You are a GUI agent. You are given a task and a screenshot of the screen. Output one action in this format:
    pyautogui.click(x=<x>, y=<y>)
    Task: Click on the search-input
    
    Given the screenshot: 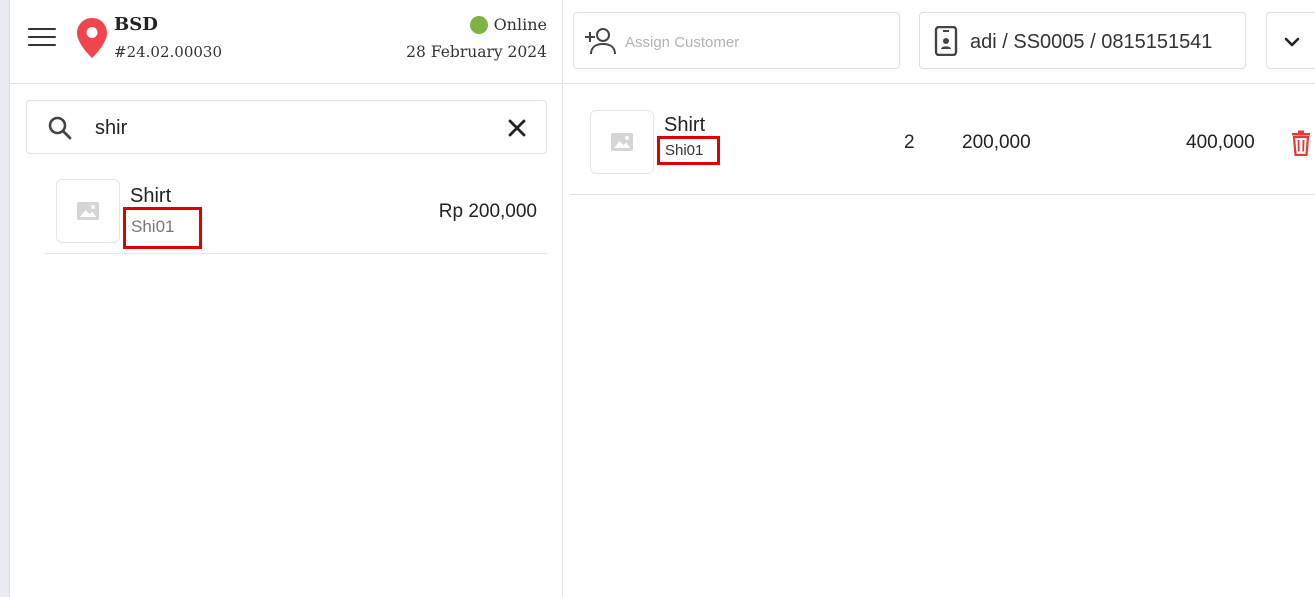 What is the action you would take?
    pyautogui.click(x=290, y=128)
    